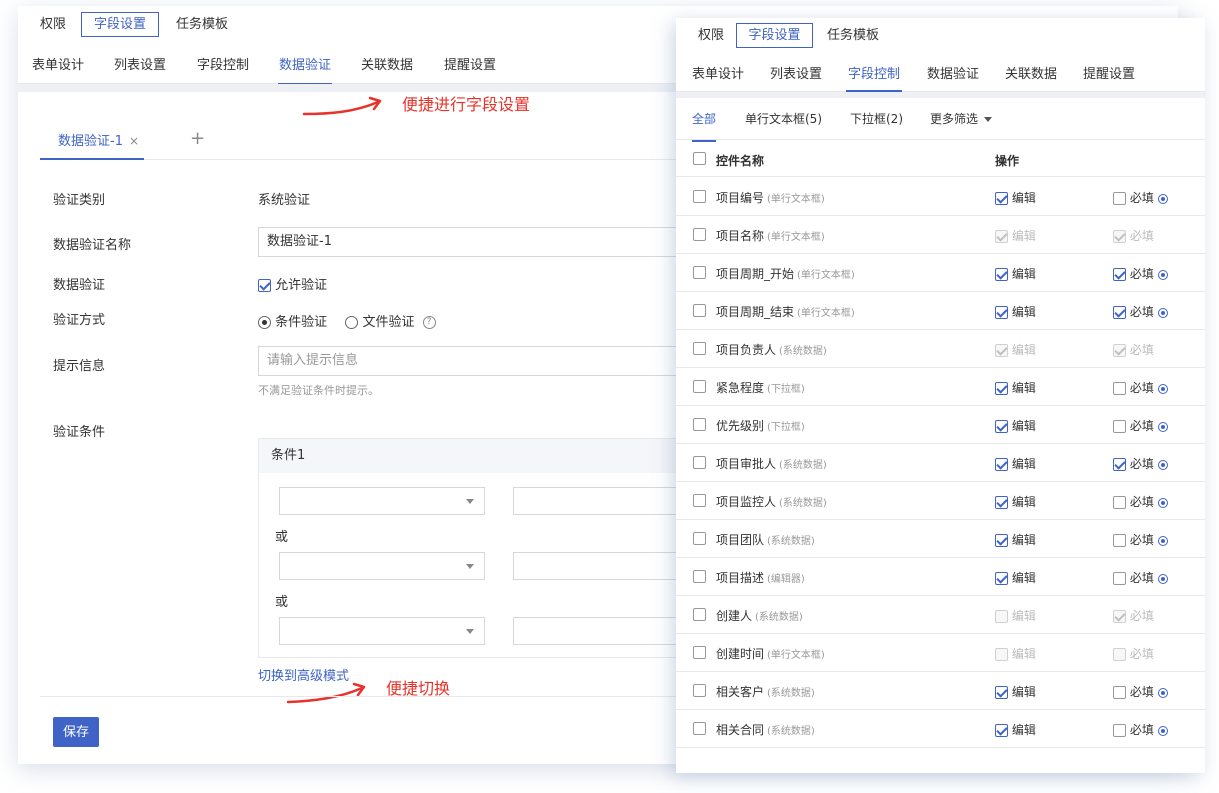  What do you see at coordinates (876, 118) in the screenshot?
I see `filter-dropdown: 下拉框(2)` at bounding box center [876, 118].